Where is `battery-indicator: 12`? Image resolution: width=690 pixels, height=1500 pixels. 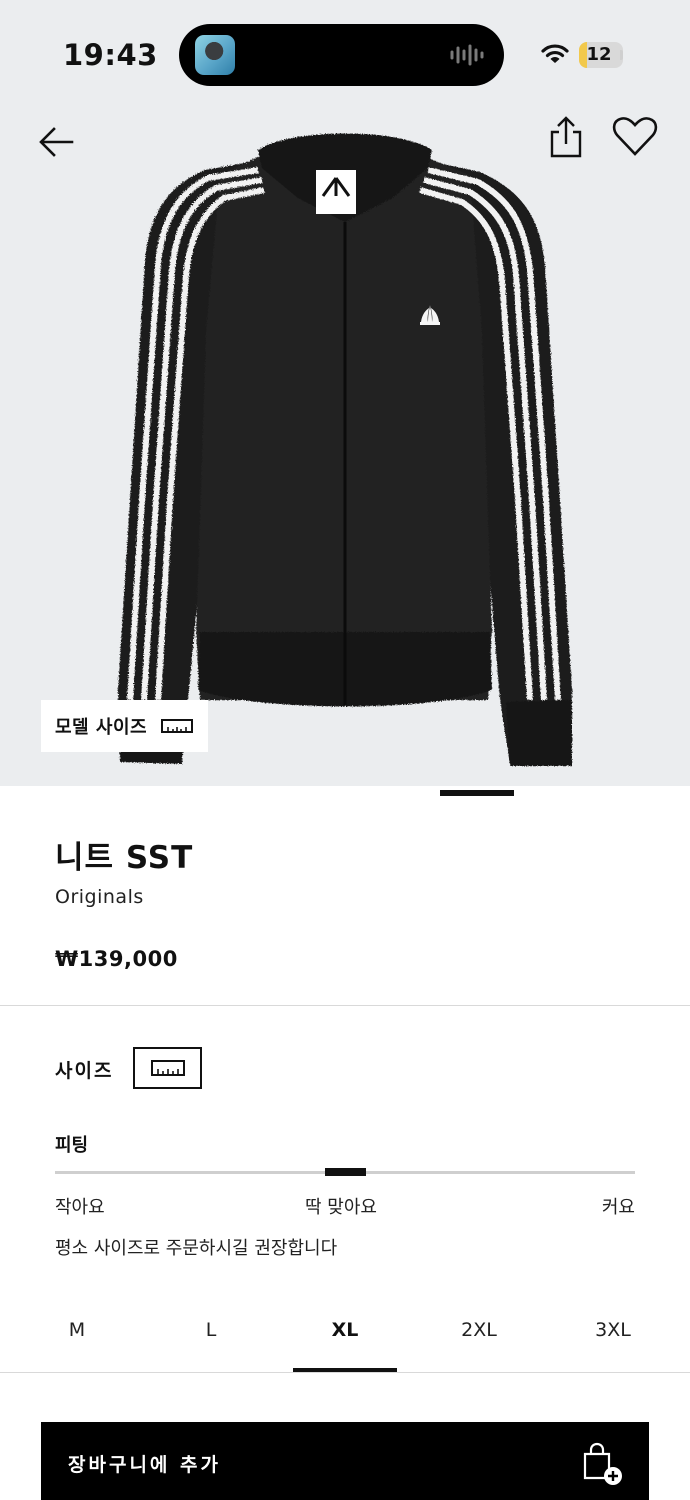
battery-indicator: 12 is located at coordinates (601, 55).